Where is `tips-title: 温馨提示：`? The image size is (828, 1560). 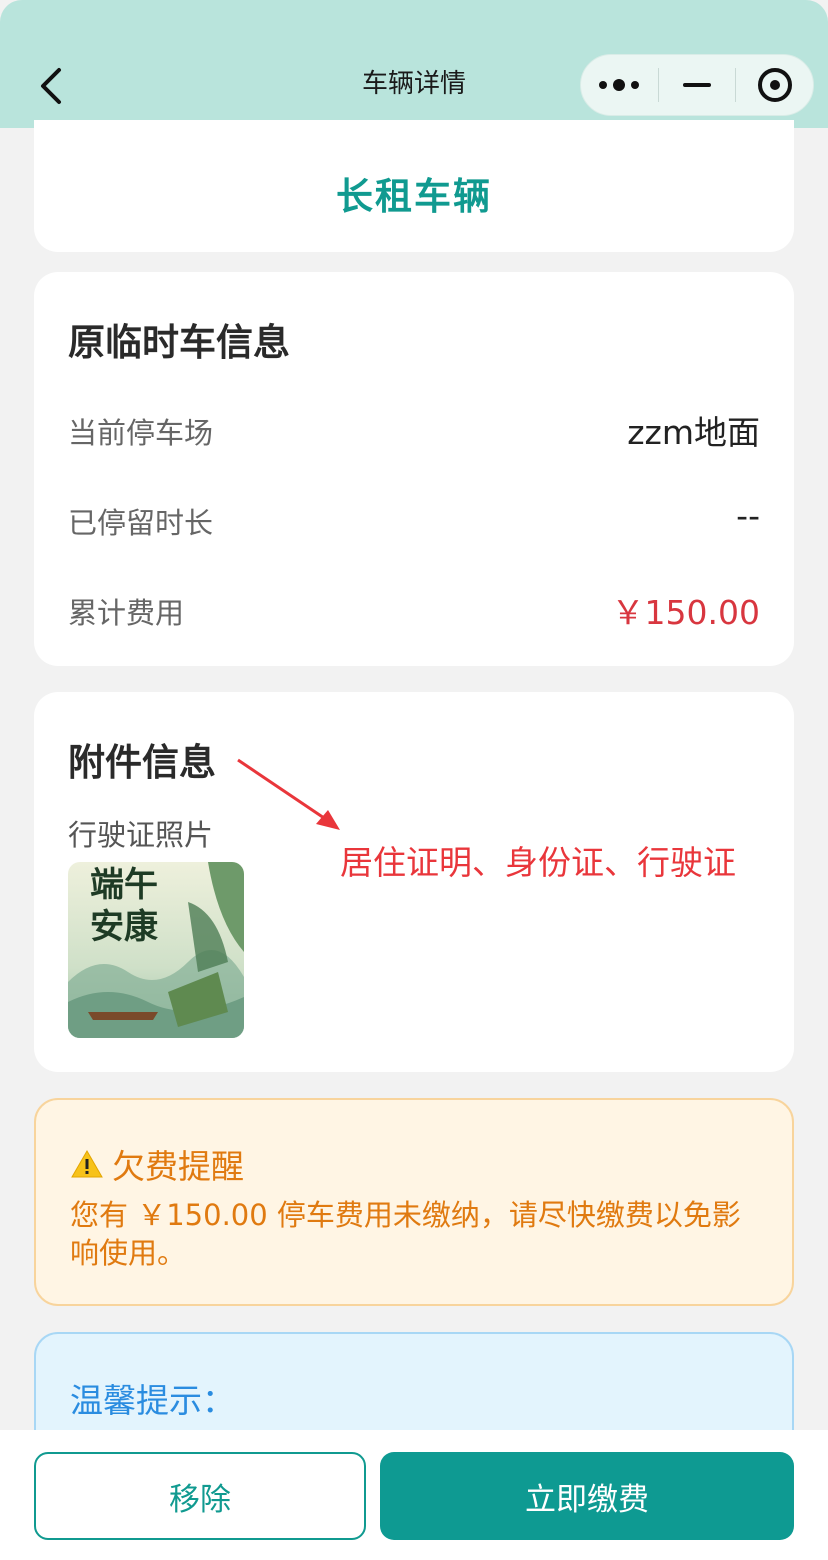 tips-title: 温馨提示： is located at coordinates (152, 1400).